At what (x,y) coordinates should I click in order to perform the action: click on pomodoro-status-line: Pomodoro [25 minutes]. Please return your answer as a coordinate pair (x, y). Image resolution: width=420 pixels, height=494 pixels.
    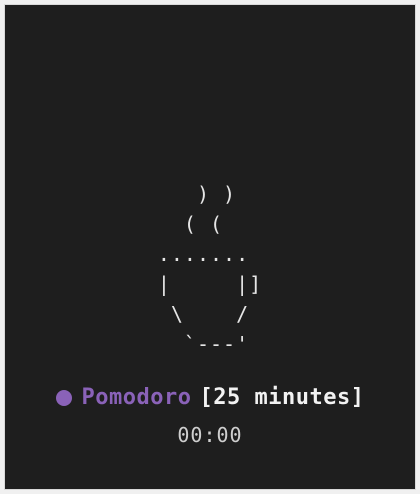
    Looking at the image, I should click on (210, 397).